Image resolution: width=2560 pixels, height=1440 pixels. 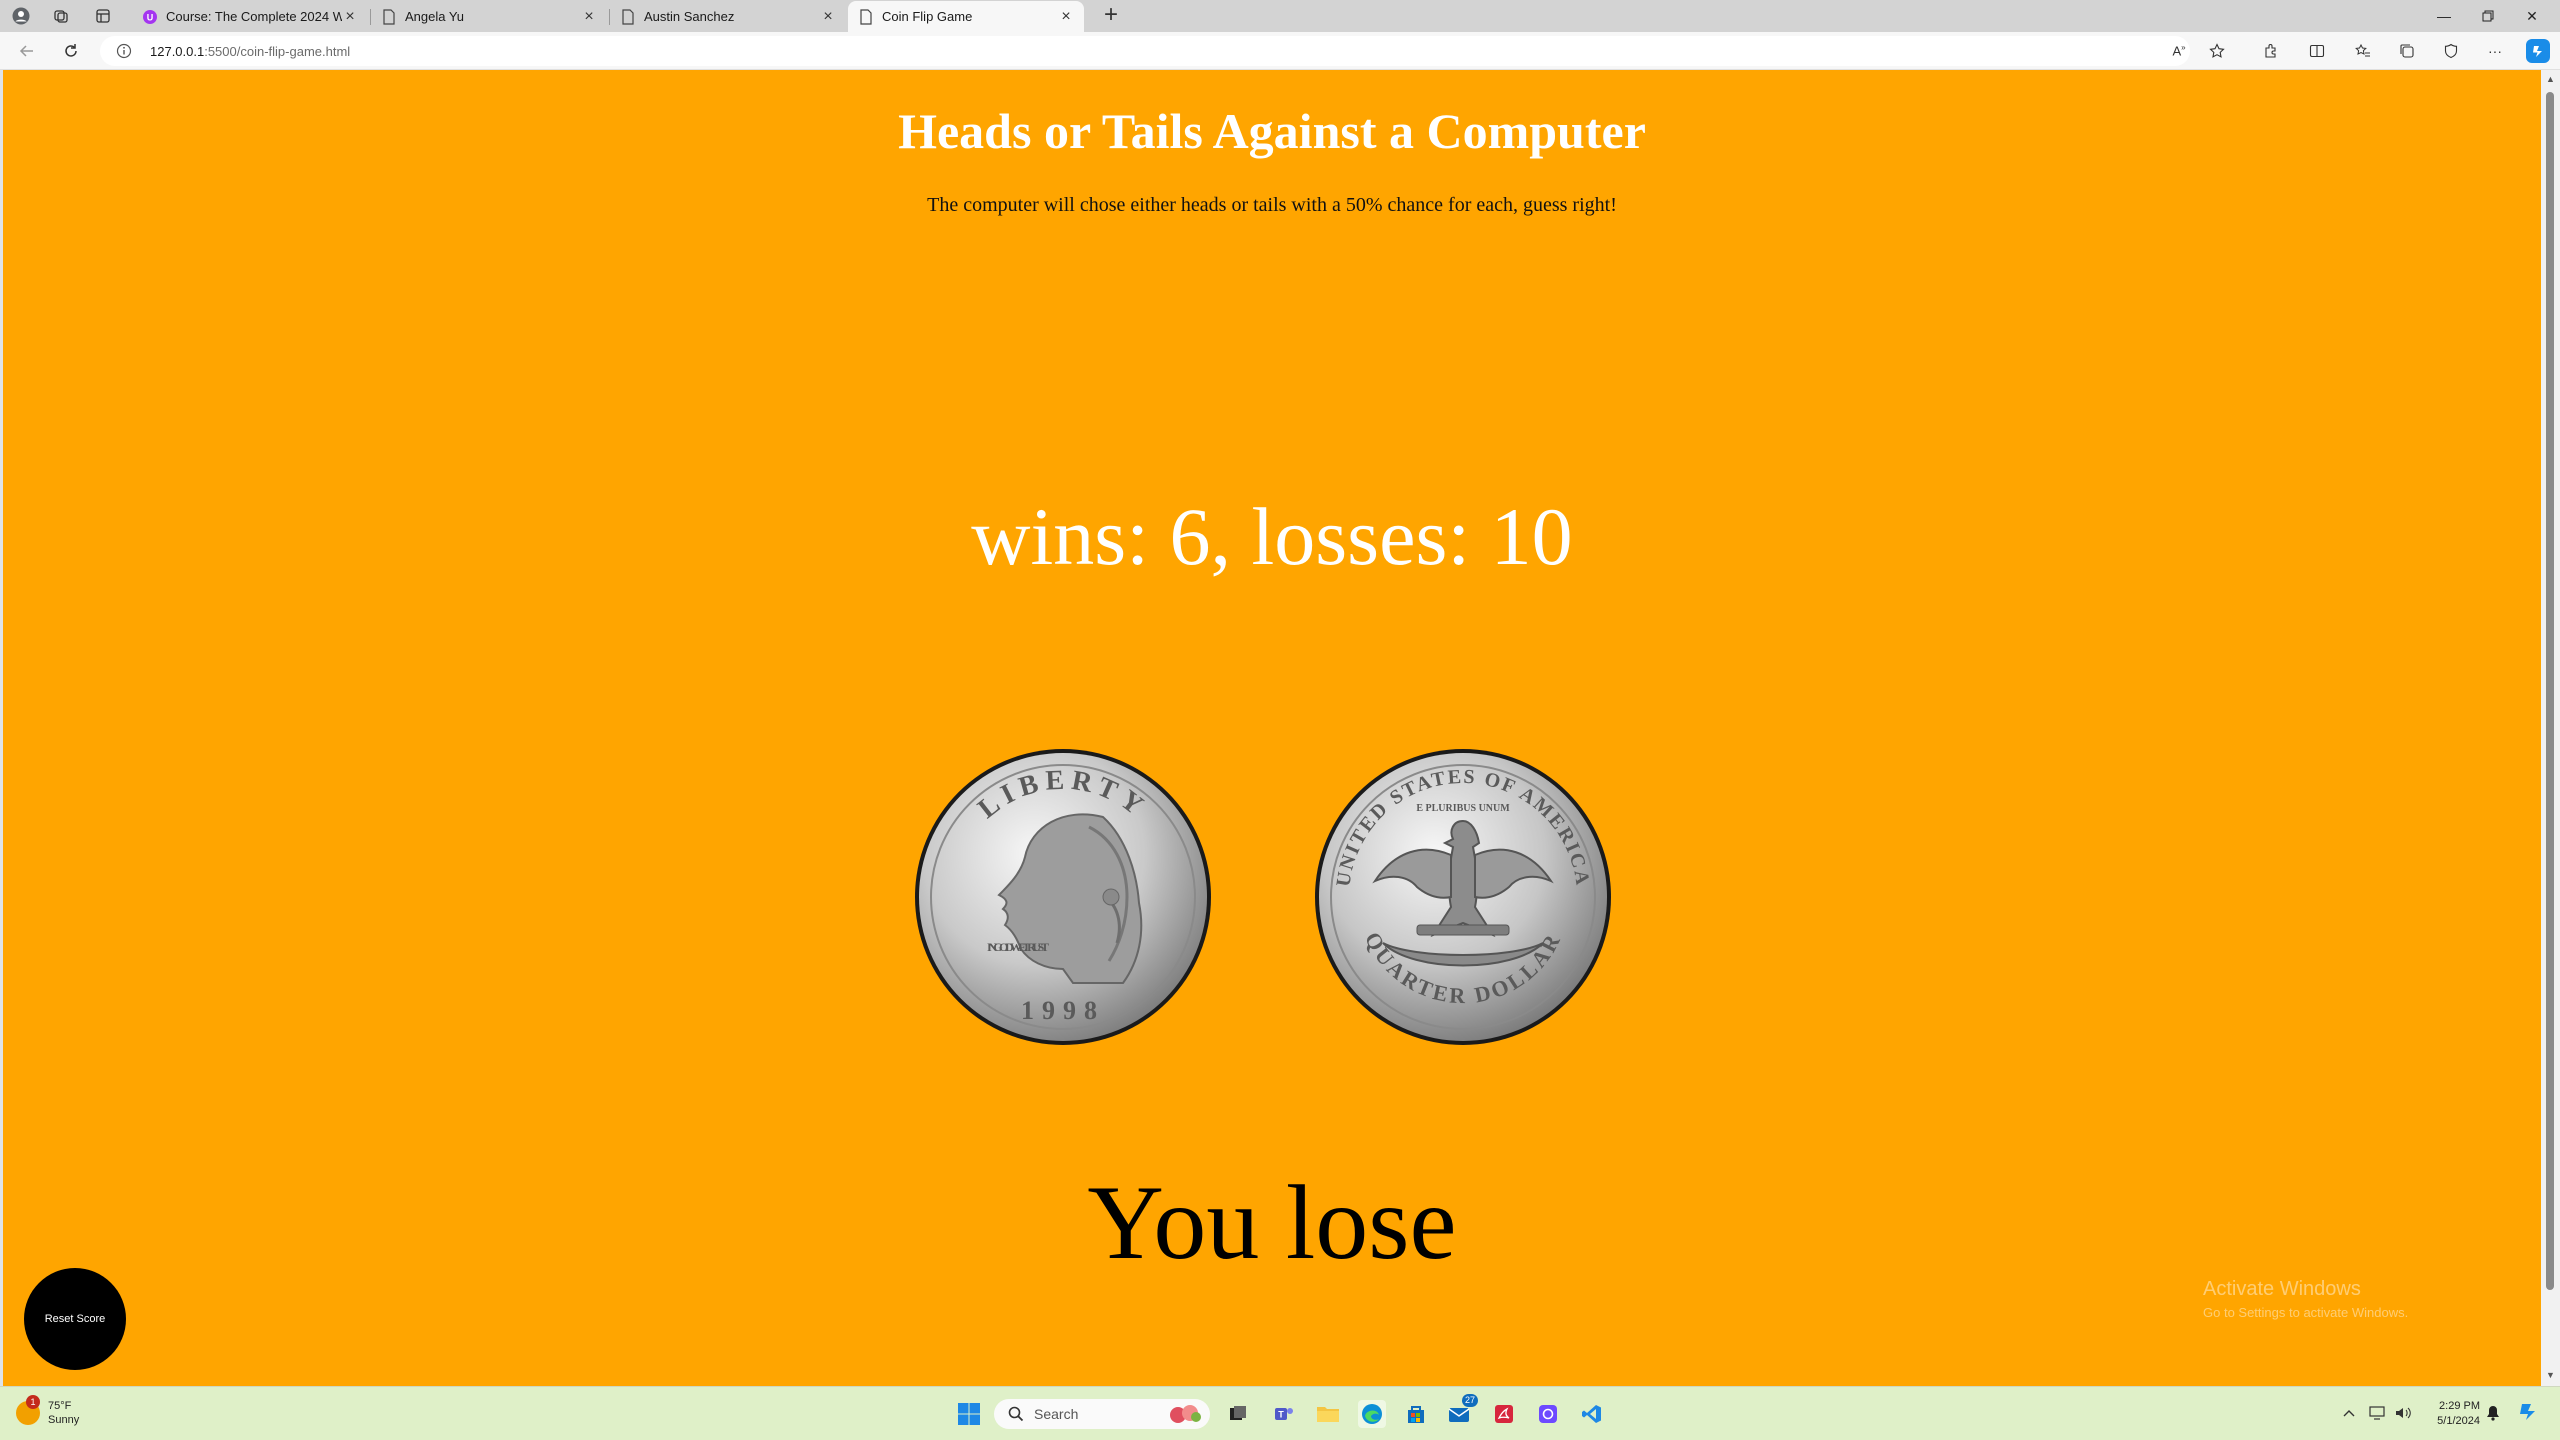 What do you see at coordinates (27, 51) in the screenshot?
I see `back-icon` at bounding box center [27, 51].